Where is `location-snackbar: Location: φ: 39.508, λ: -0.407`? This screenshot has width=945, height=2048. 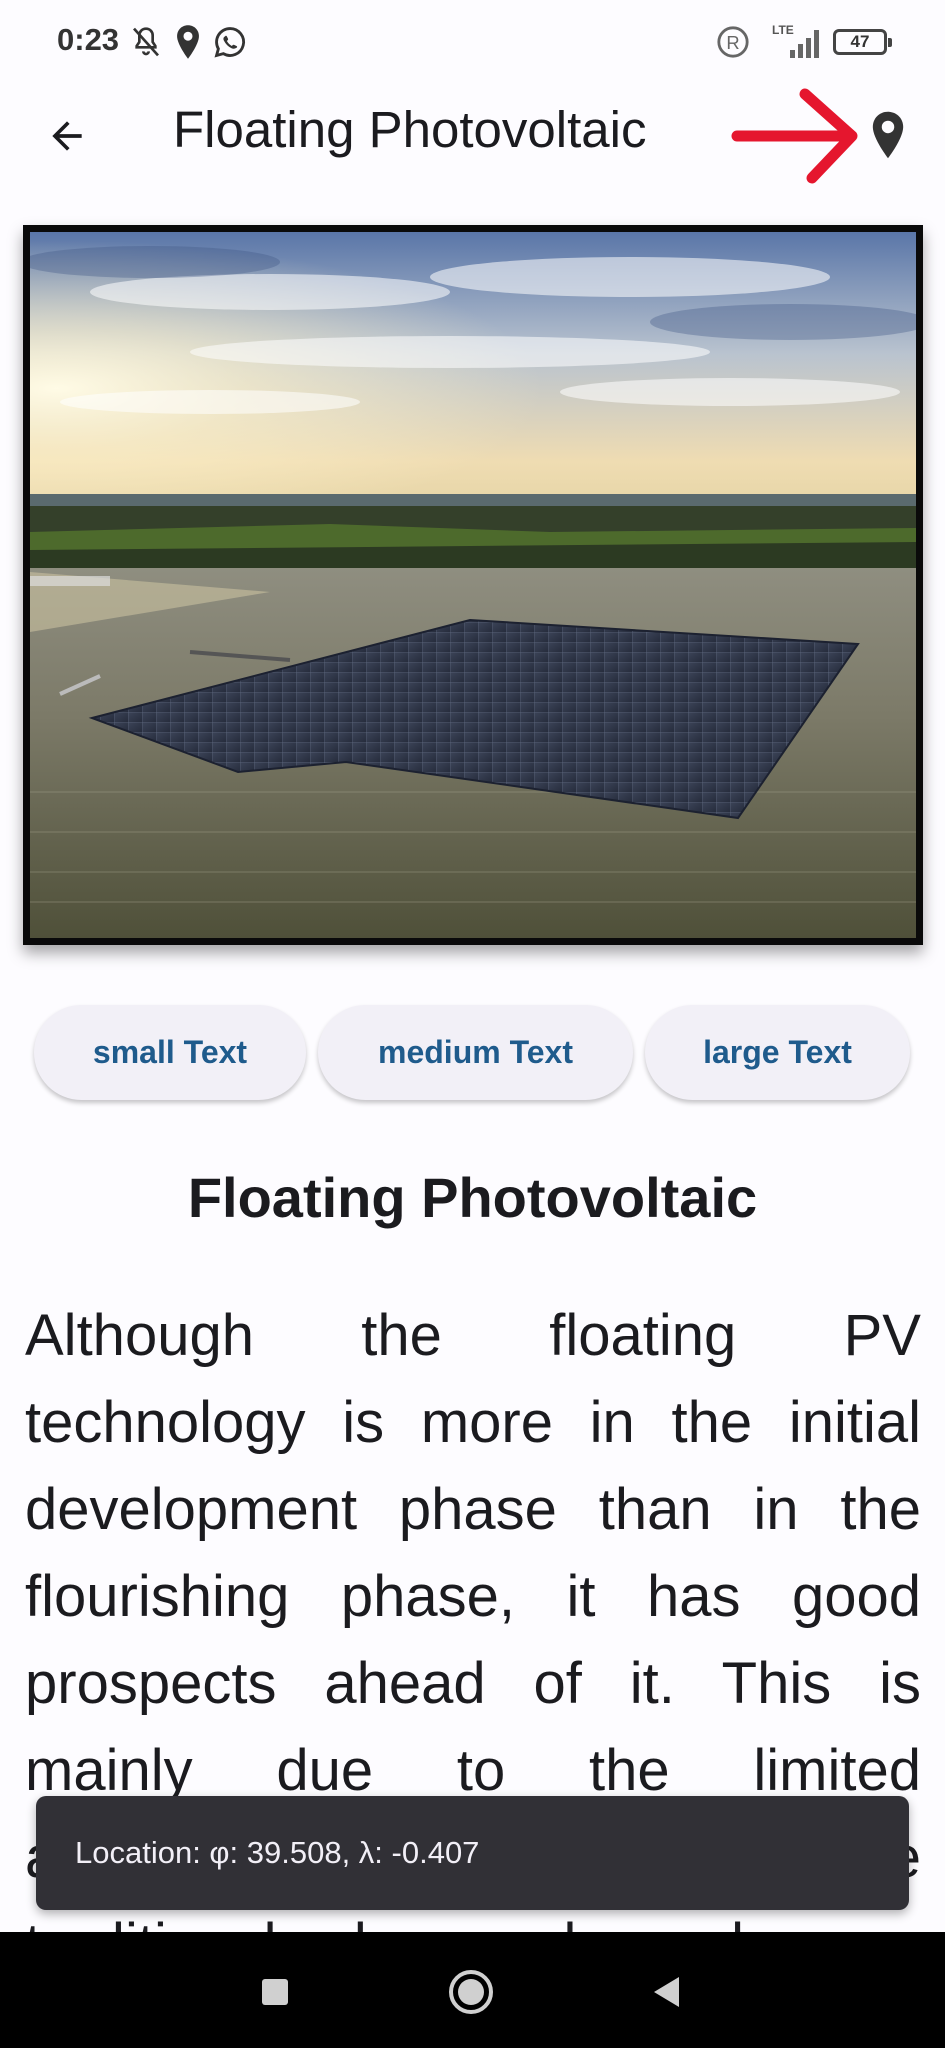
location-snackbar: Location: φ: 39.508, λ: -0.407 is located at coordinates (472, 1853).